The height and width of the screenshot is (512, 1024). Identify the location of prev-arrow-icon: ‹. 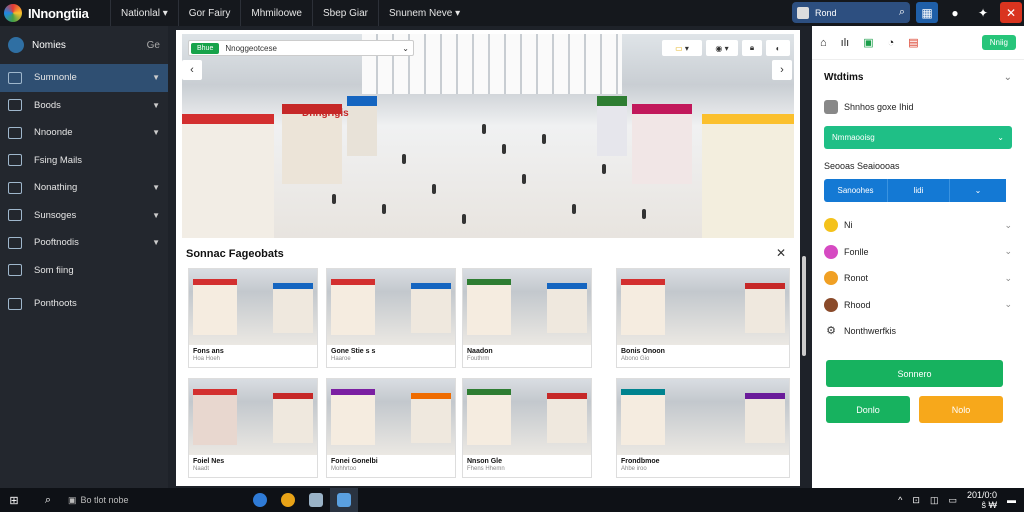
(192, 70).